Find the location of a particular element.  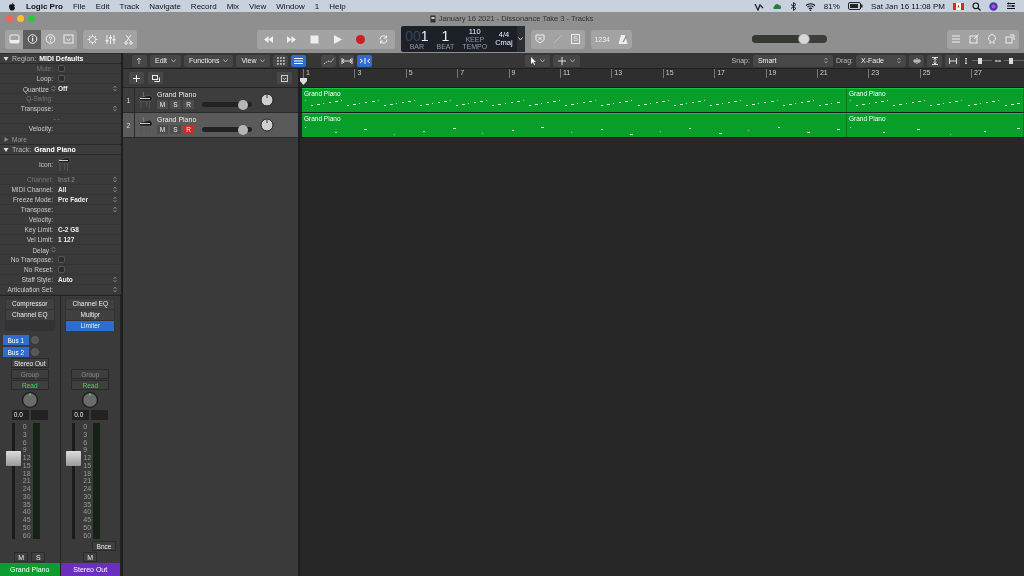

menu-item: Edit is located at coordinates (102, 6).